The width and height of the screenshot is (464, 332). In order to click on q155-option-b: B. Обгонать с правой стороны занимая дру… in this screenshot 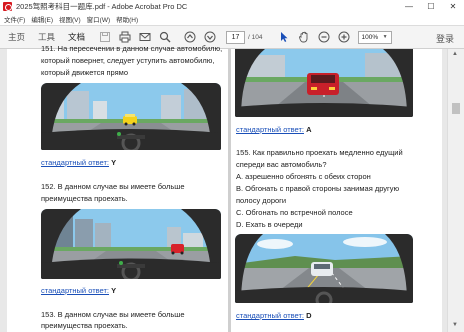, I will do `click(318, 188)`.